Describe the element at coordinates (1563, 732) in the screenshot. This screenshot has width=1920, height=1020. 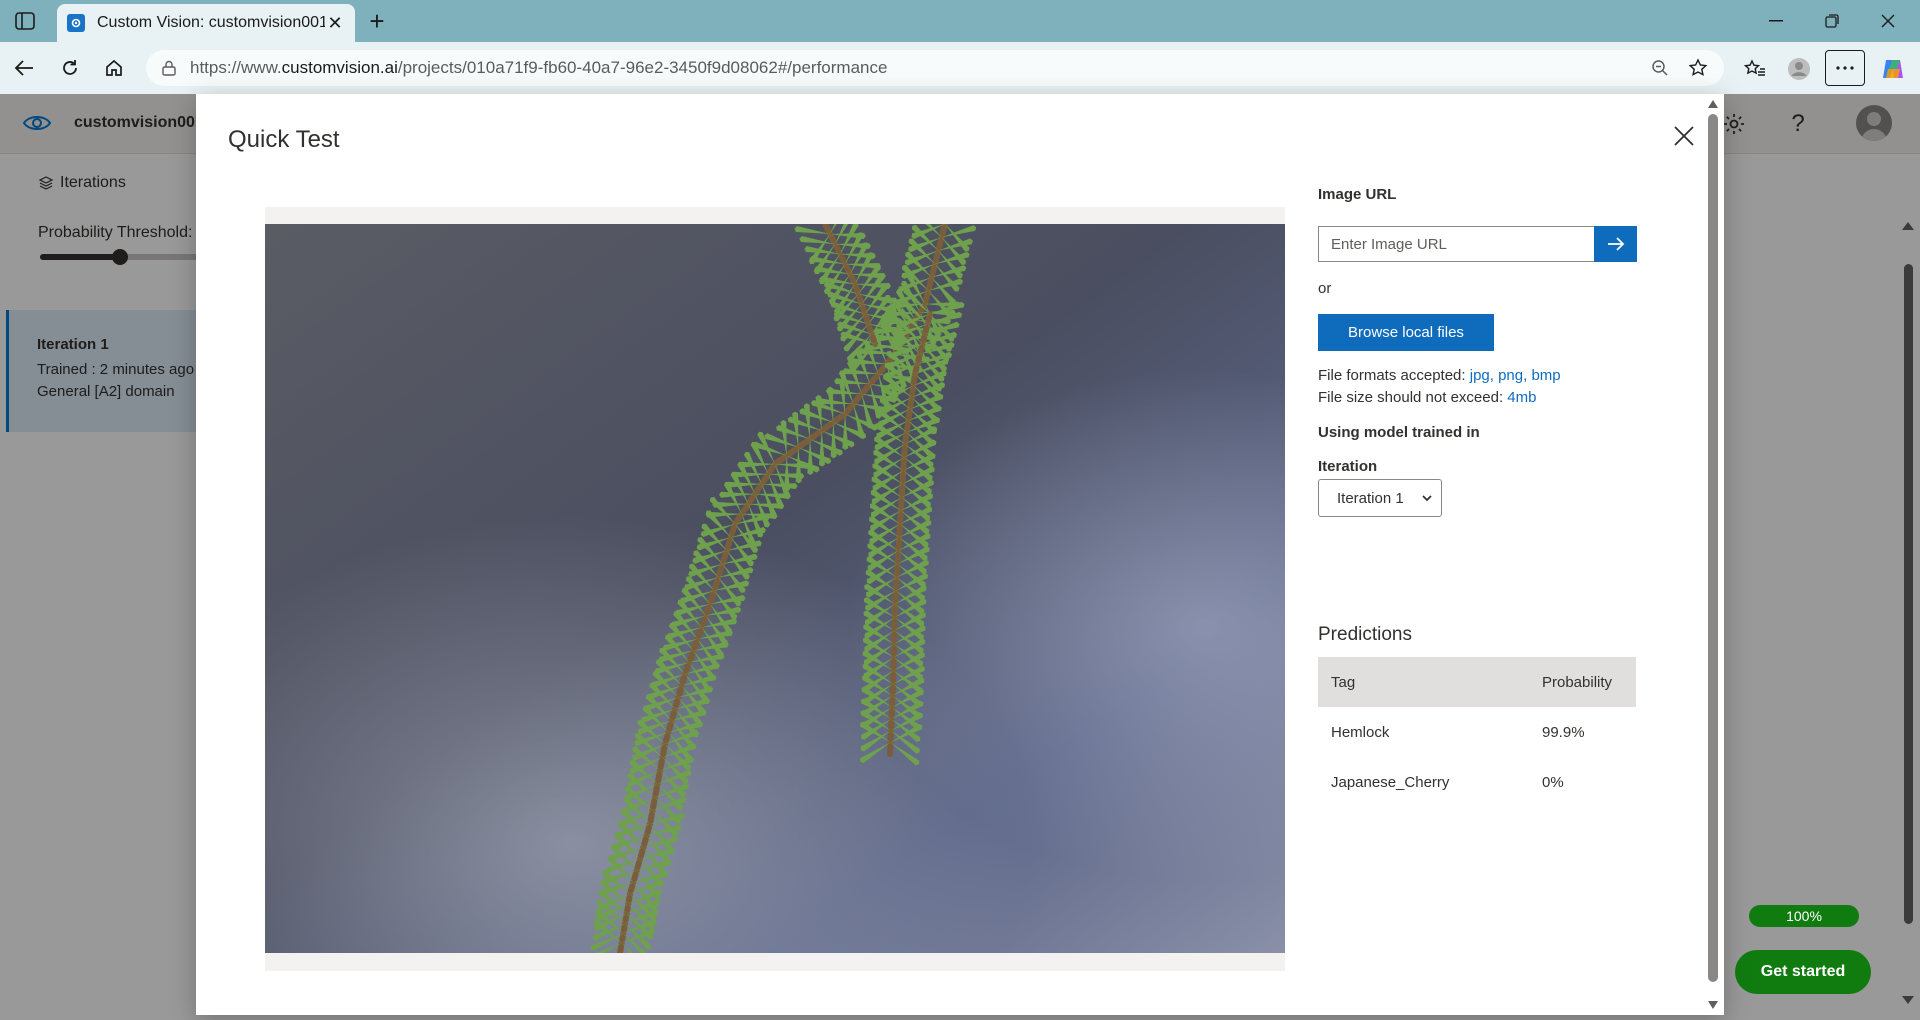
I see `prediction-probability: 99.9%` at that location.